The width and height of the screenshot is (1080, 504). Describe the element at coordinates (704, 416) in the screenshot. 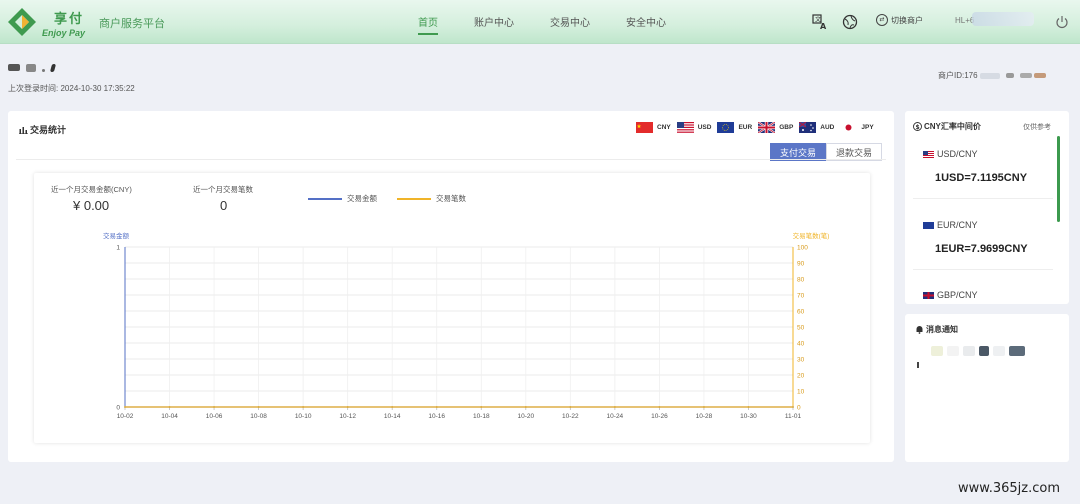

I see `x-tick-label: 10-28` at that location.